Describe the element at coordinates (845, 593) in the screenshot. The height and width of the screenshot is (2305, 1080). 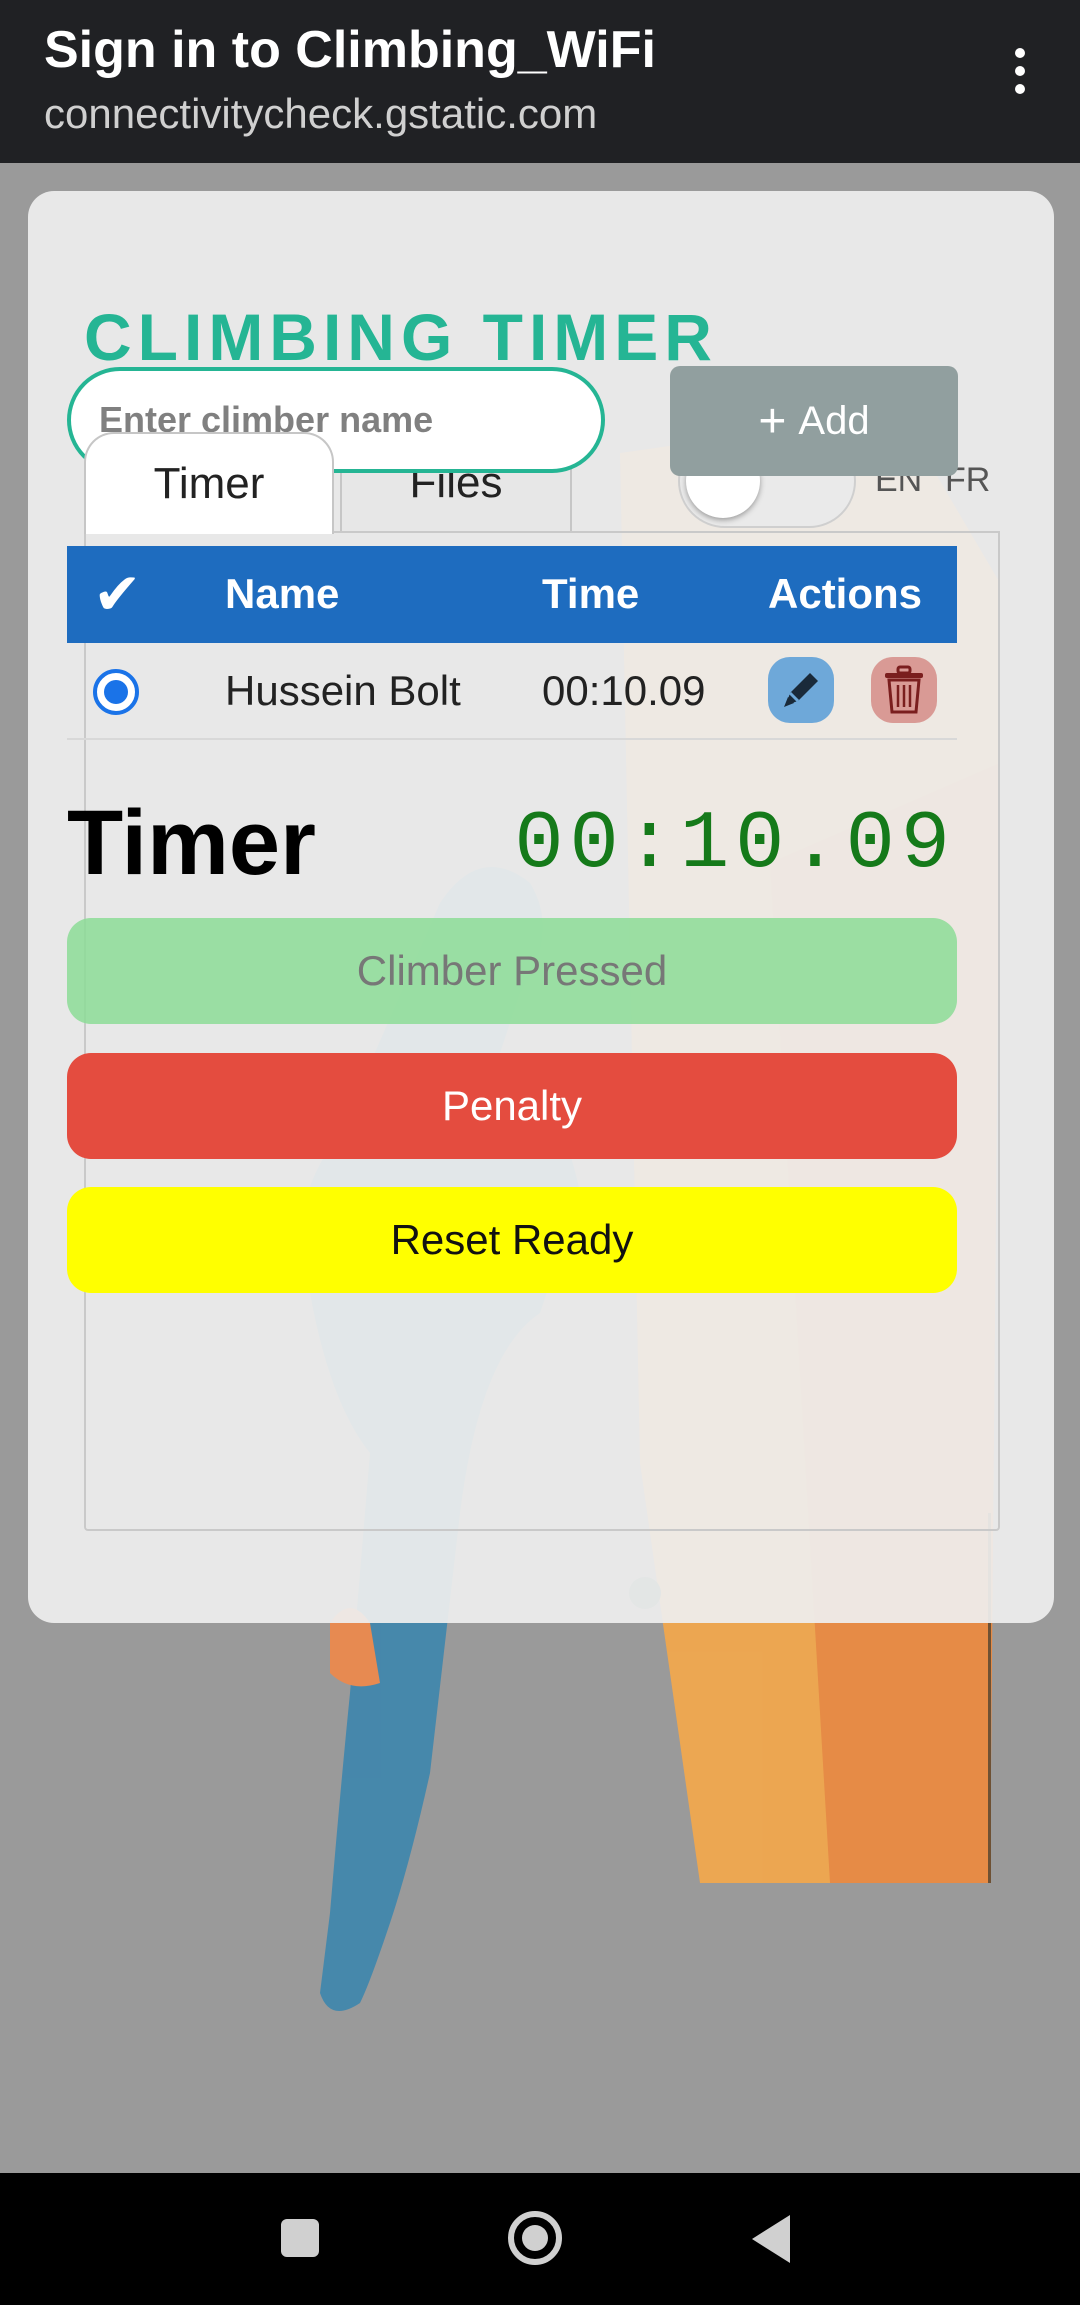
I see `column-actions: Actions` at that location.